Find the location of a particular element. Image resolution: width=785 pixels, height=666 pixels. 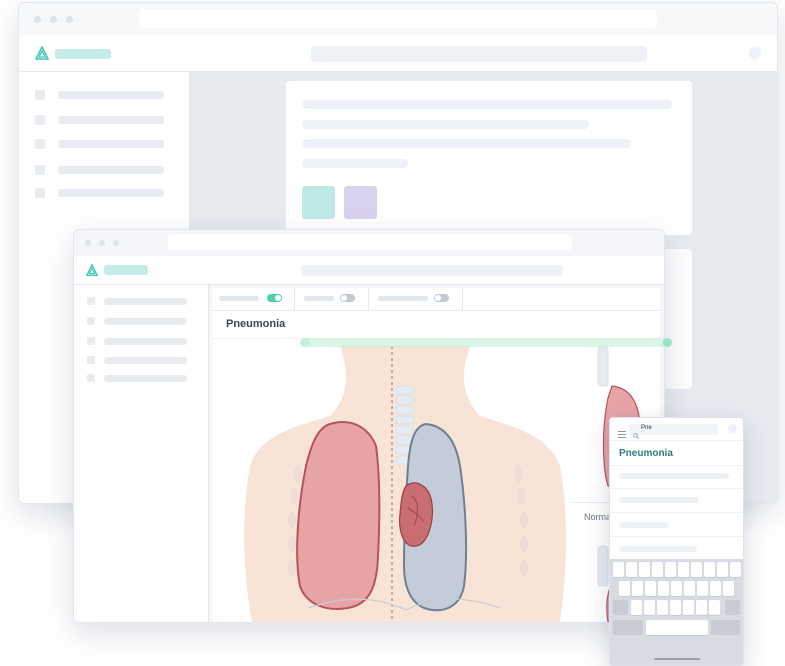

on-screen-keyboard is located at coordinates (676, 612).